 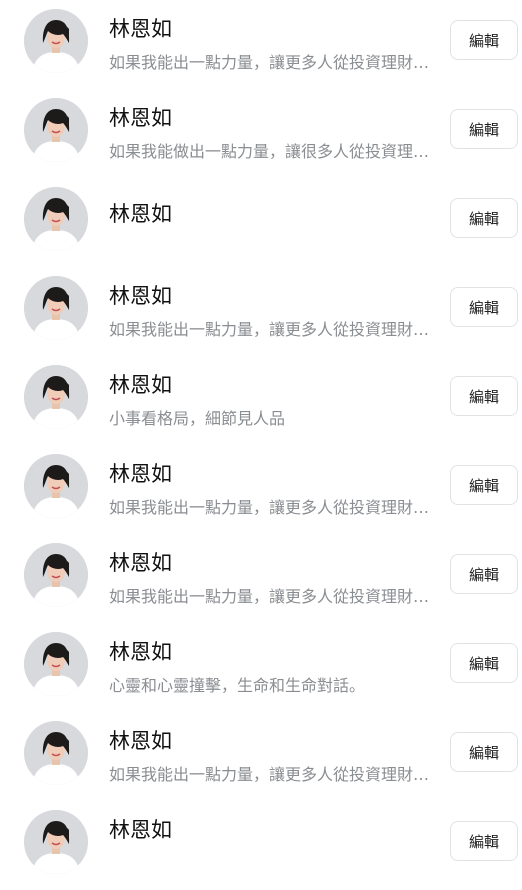 What do you see at coordinates (261, 667) in the screenshot?
I see `list-item: 林恩如 心靈和心靈撞擊，生命和生命對話。 編輯` at bounding box center [261, 667].